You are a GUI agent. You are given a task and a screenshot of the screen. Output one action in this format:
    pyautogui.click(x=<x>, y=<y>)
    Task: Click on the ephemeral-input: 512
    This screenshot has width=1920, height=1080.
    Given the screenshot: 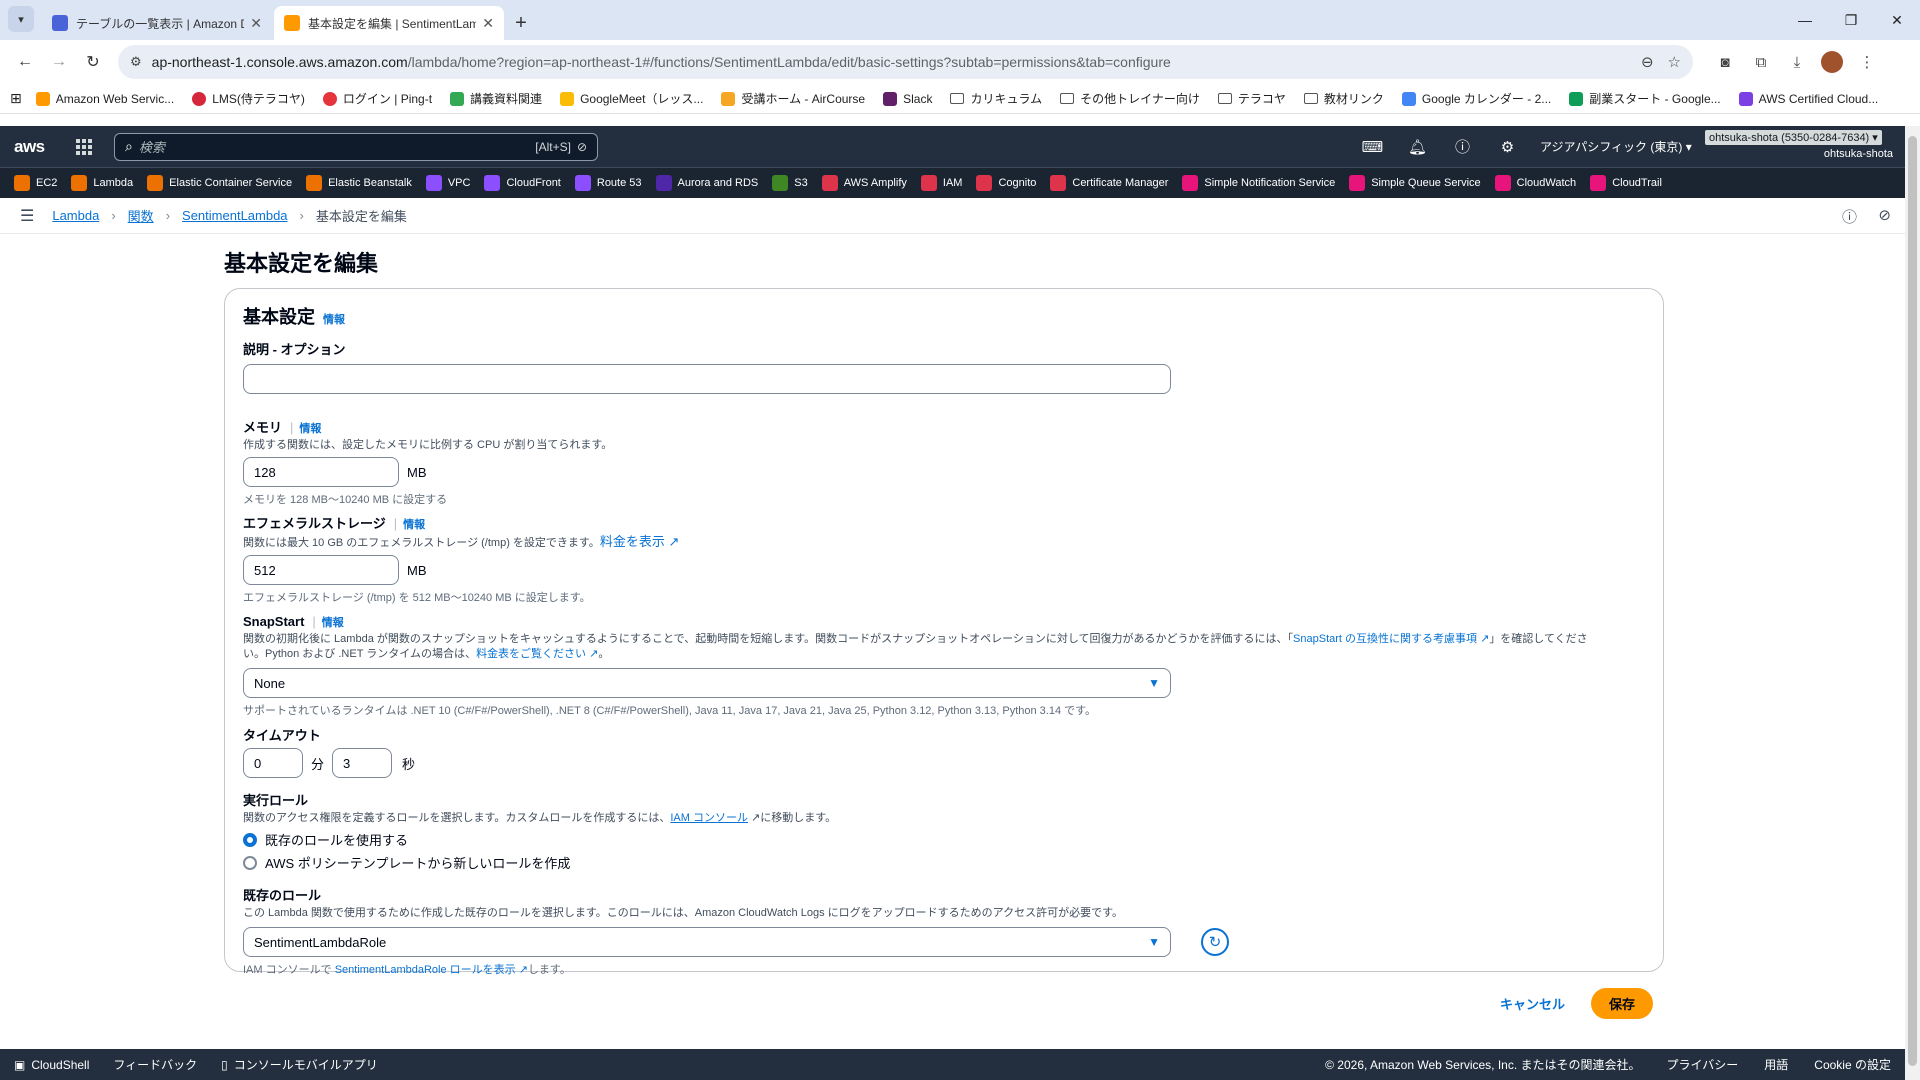 What is the action you would take?
    pyautogui.click(x=321, y=570)
    